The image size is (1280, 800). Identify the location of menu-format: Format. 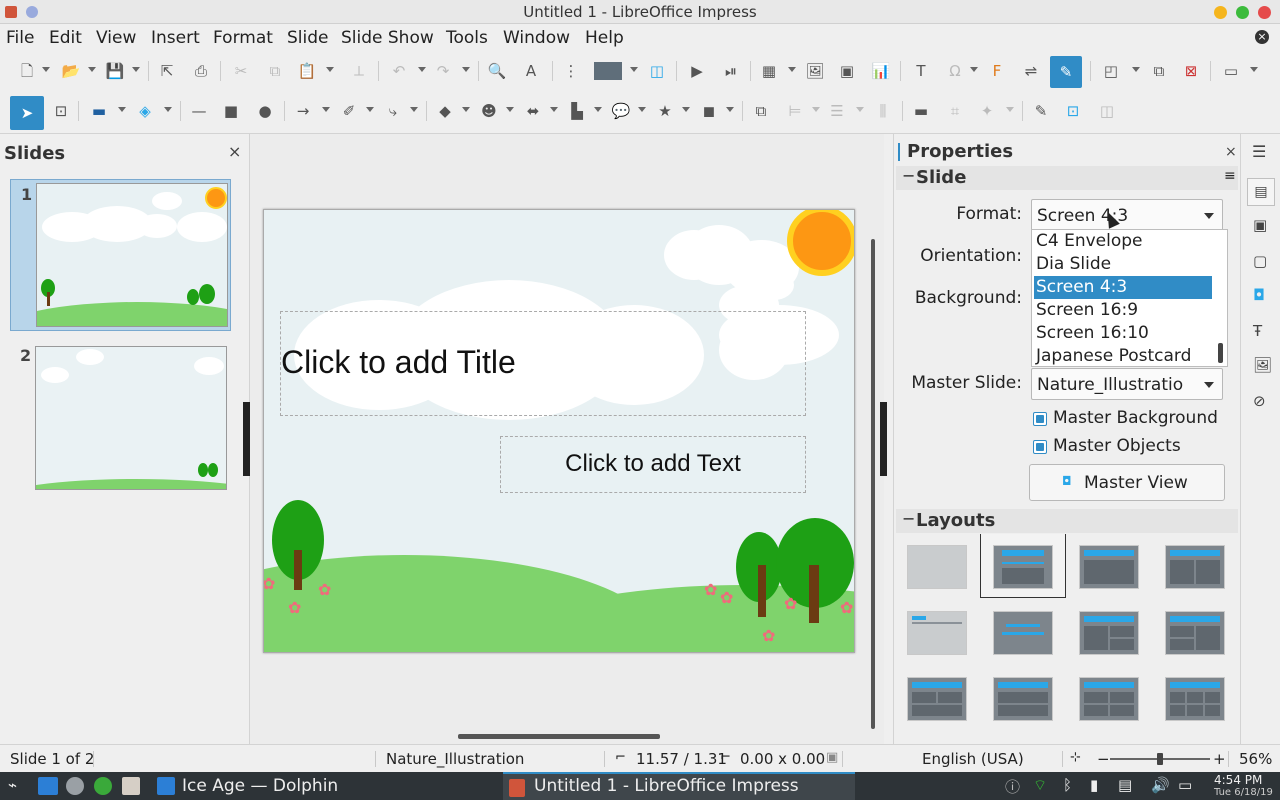
(243, 38).